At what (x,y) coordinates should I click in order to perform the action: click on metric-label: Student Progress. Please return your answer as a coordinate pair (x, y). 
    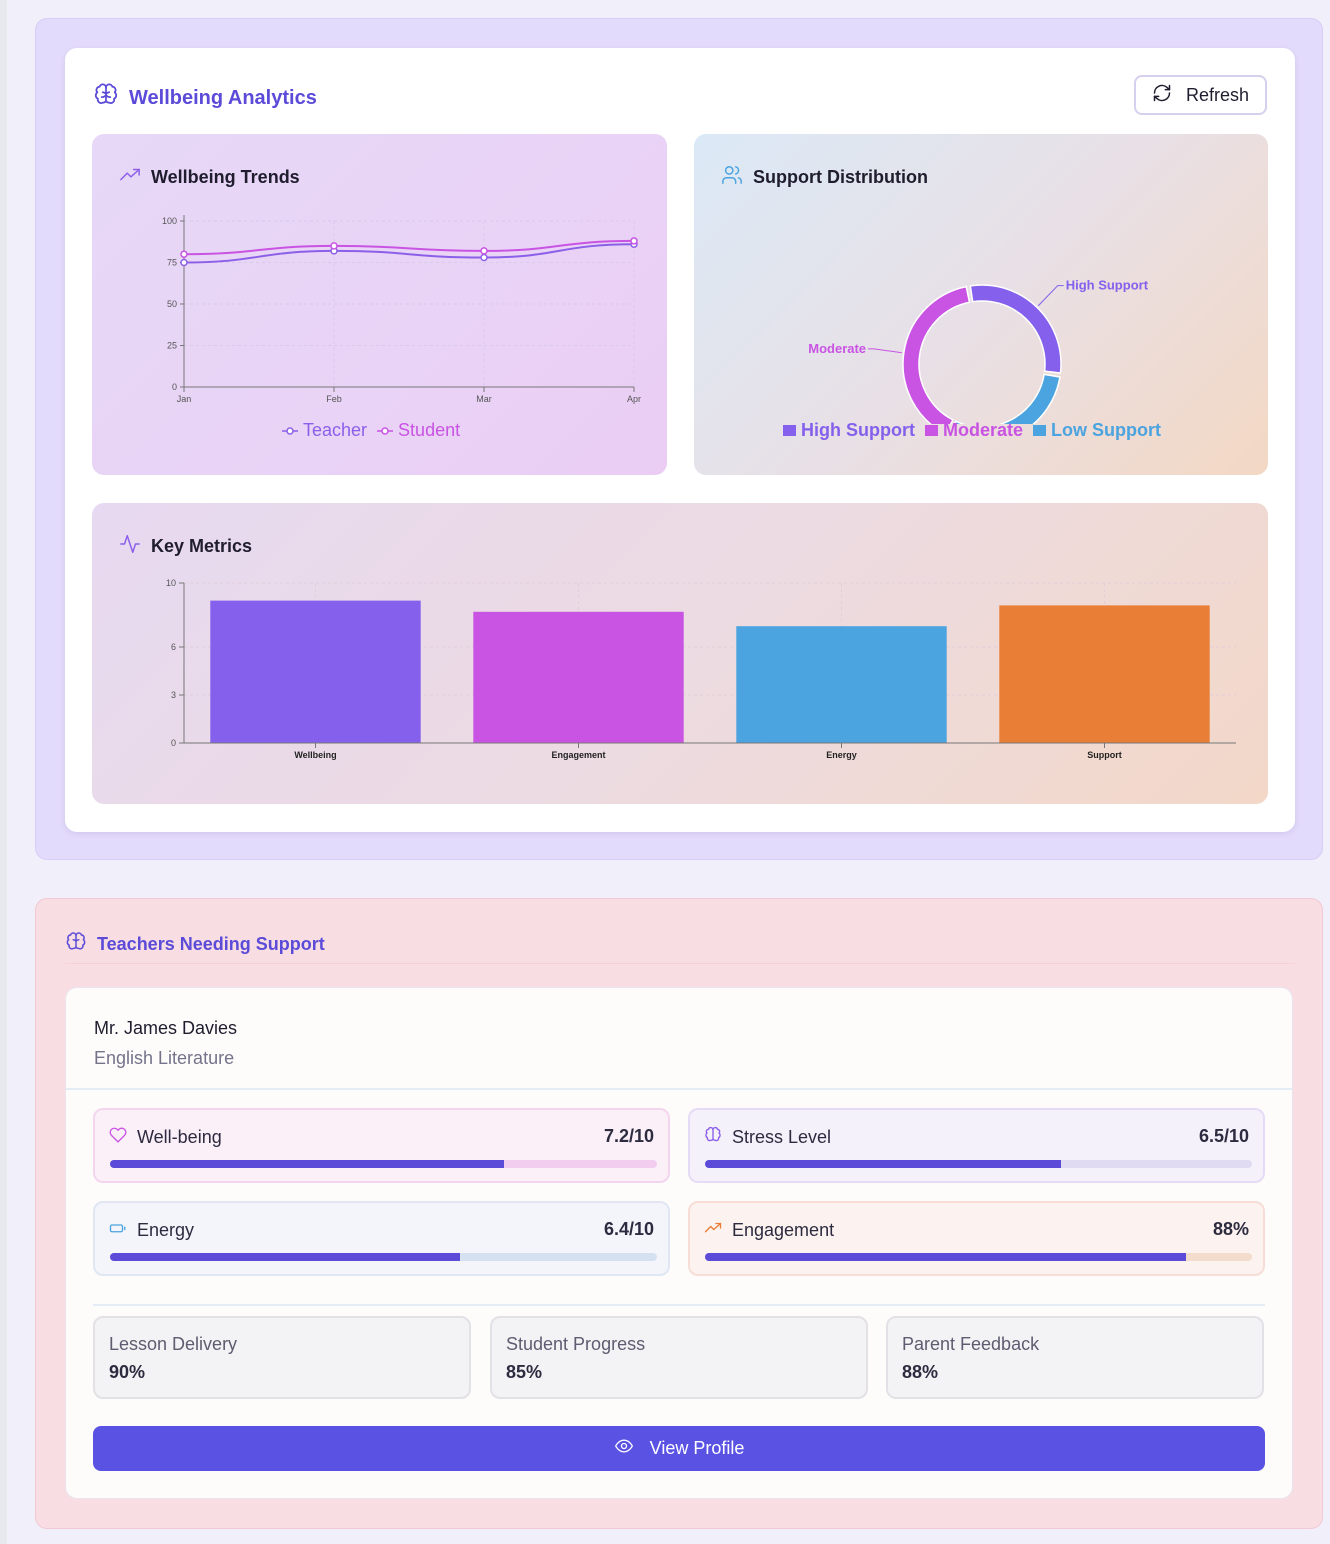
    Looking at the image, I should click on (576, 1344).